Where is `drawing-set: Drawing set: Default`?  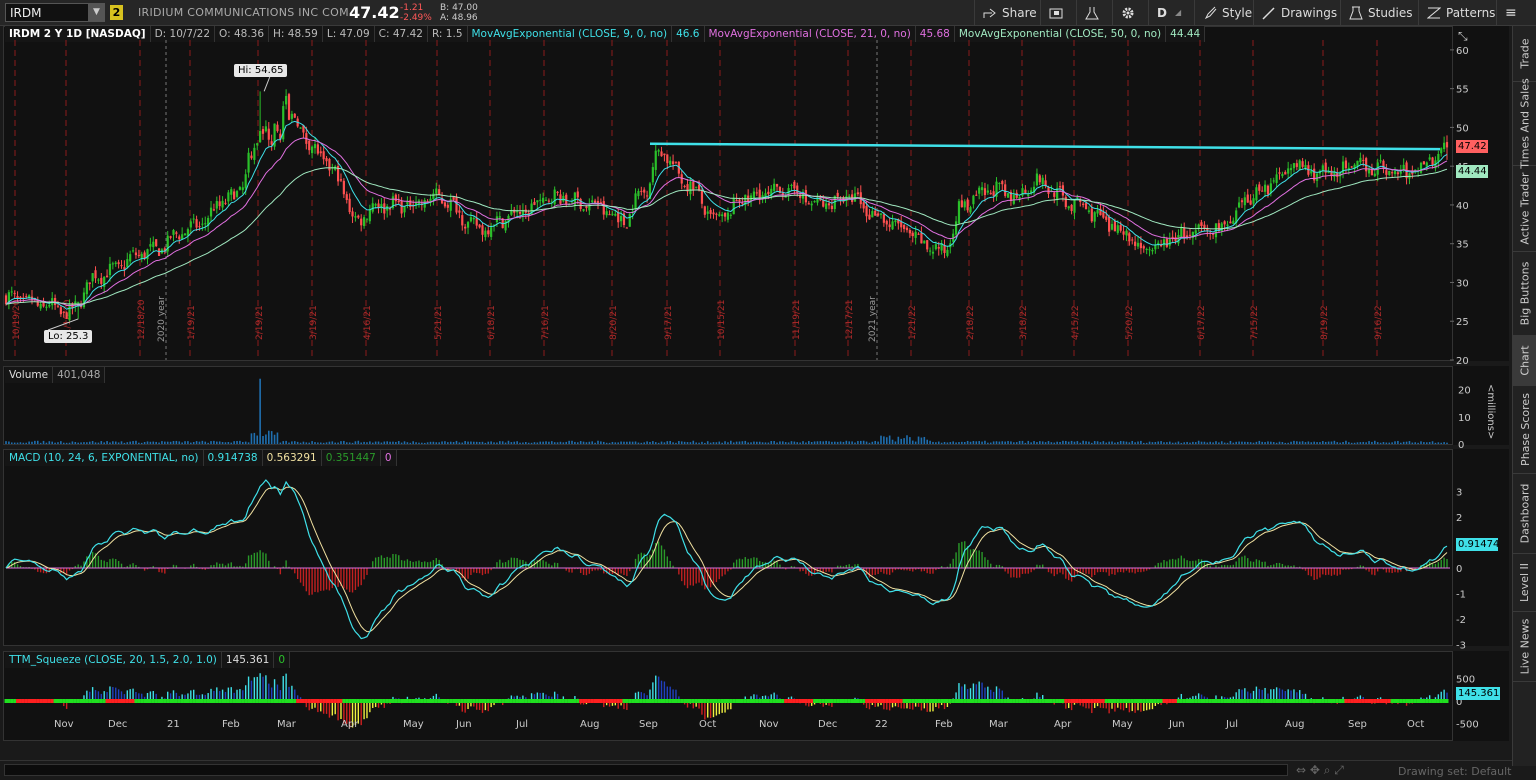 drawing-set: Drawing set: Default is located at coordinates (1454, 771).